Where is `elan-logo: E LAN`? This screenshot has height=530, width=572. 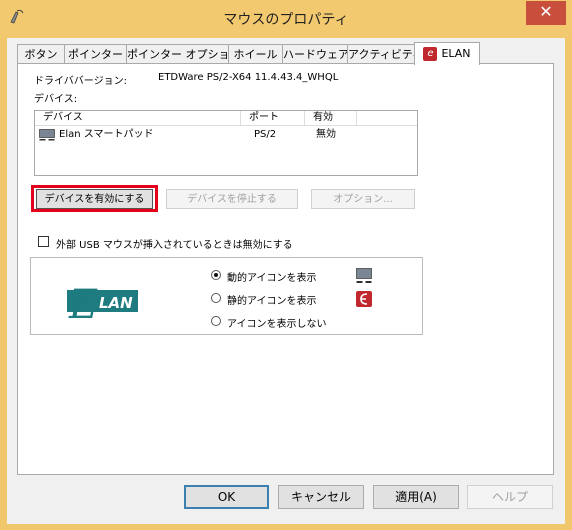
elan-logo: E LAN is located at coordinates (101, 302).